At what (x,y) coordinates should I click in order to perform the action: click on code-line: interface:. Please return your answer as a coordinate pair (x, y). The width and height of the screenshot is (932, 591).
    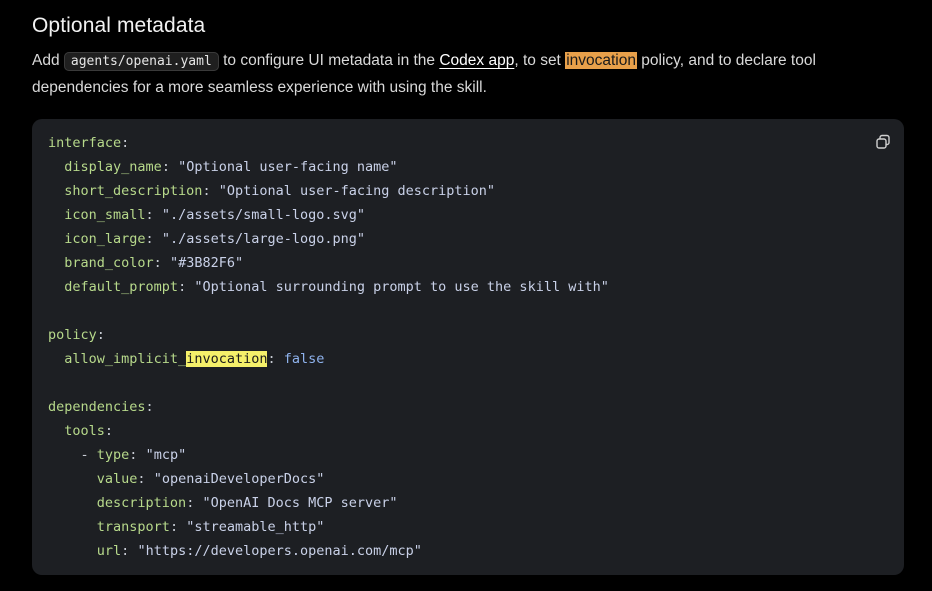
    Looking at the image, I should click on (89, 143).